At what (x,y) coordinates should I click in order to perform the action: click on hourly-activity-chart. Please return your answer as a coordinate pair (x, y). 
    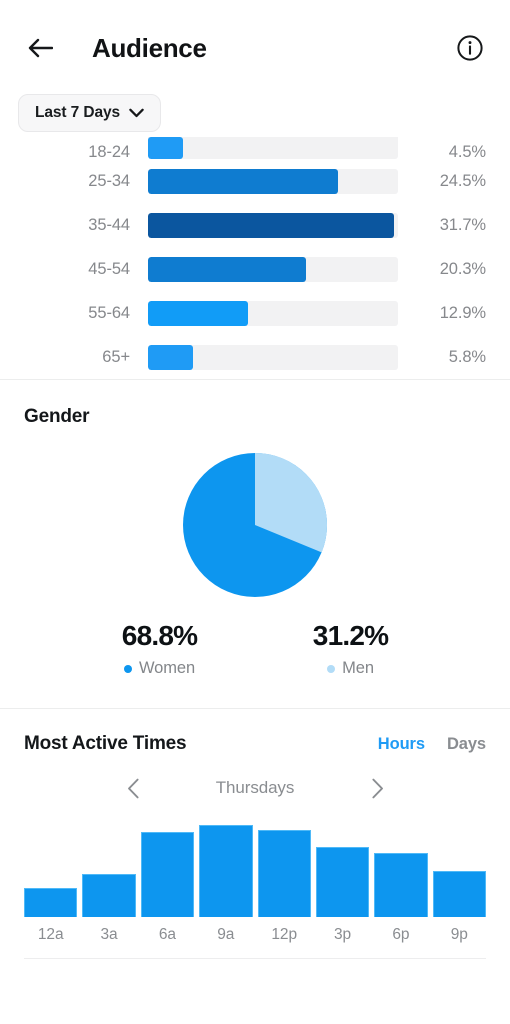
    Looking at the image, I should click on (255, 871).